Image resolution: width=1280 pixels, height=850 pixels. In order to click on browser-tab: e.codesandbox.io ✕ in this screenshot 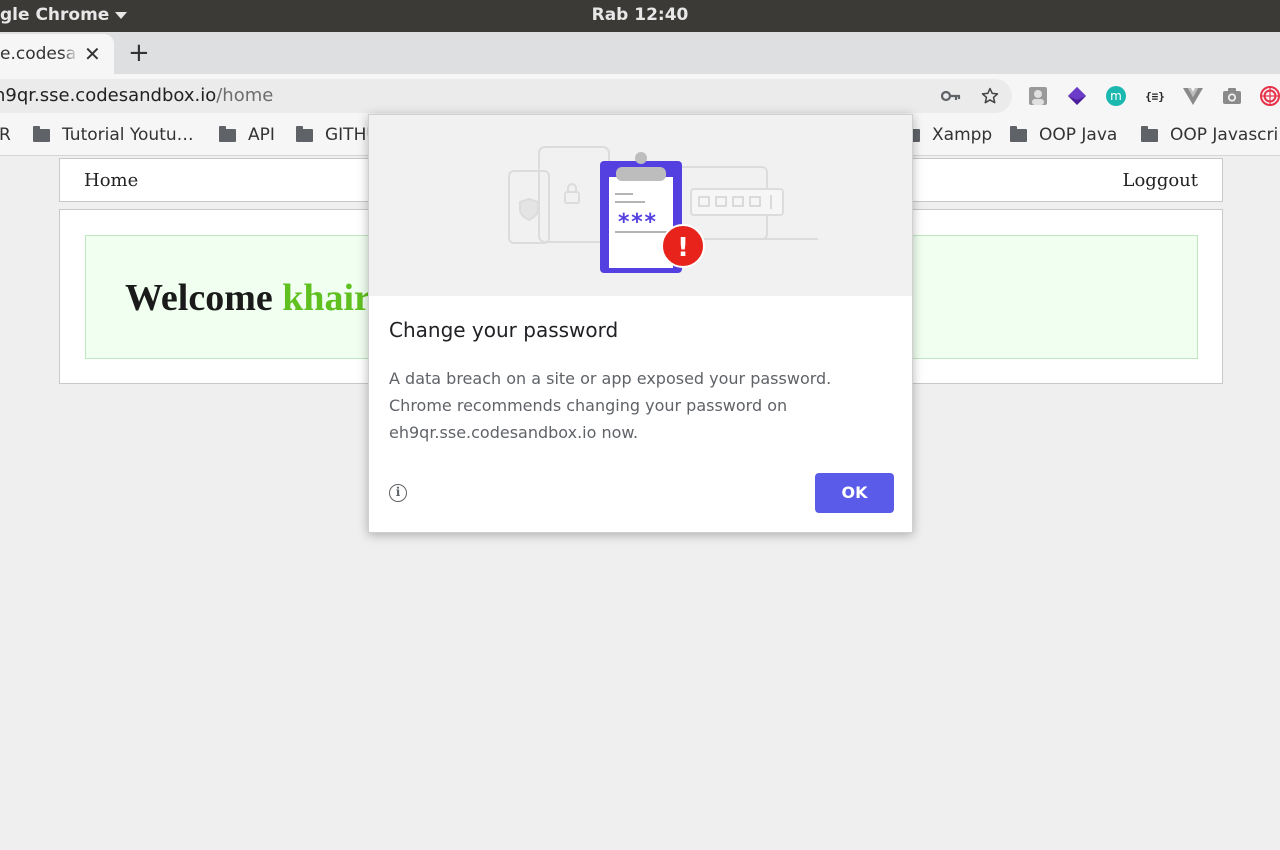, I will do `click(57, 54)`.